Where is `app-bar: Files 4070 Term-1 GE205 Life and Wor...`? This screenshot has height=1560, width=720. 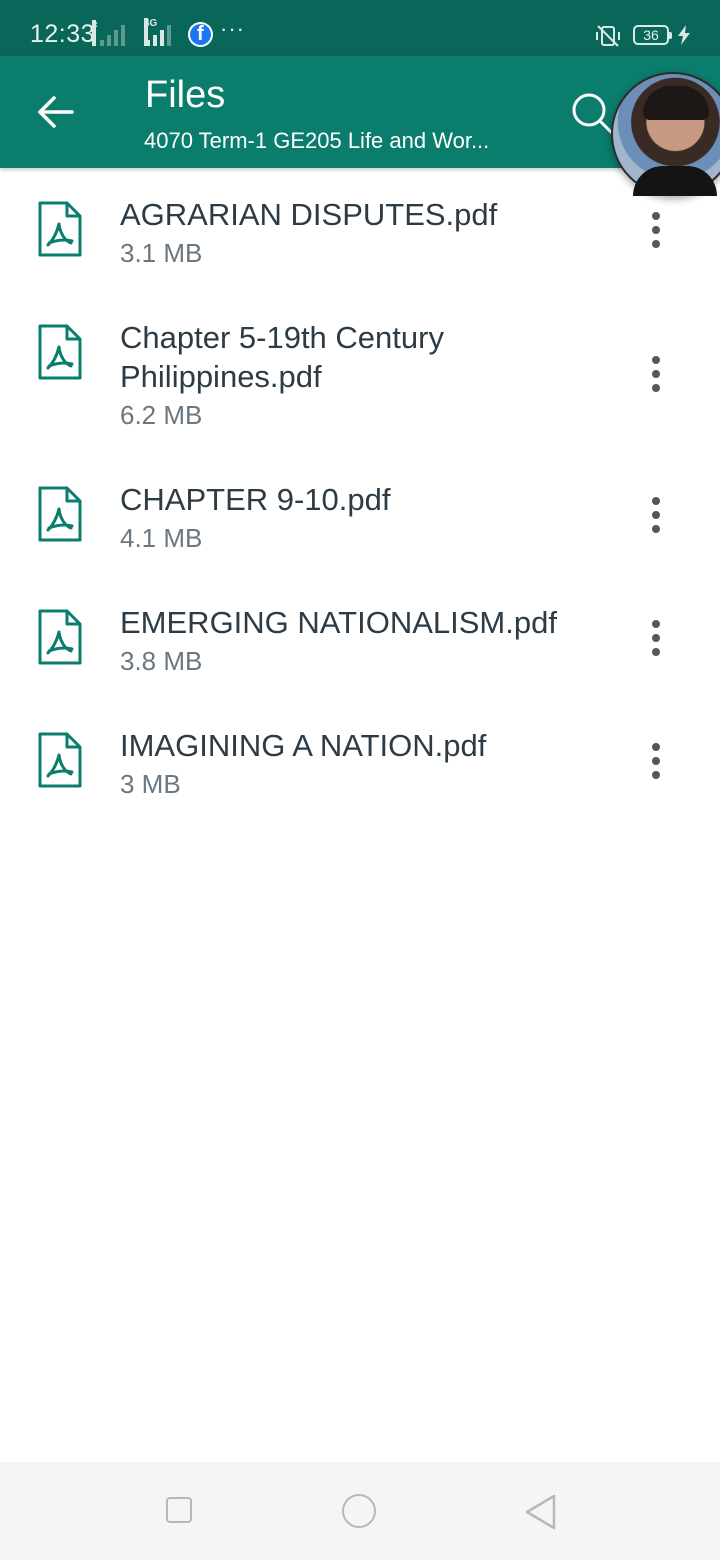
app-bar: Files 4070 Term-1 GE205 Life and Wor... is located at coordinates (360, 112).